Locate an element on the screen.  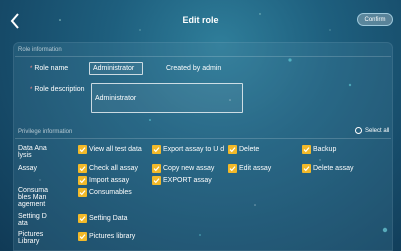
perm-check-all-assay: Check all assay is located at coordinates (108, 168).